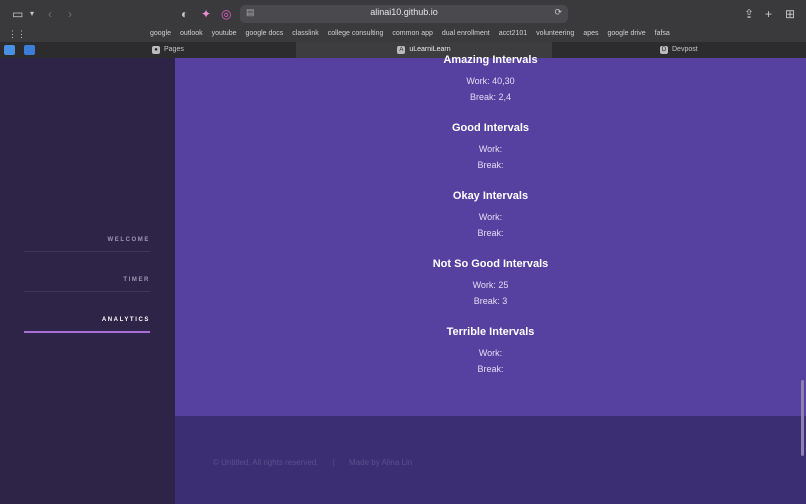 This screenshot has height=504, width=806. Describe the element at coordinates (87, 244) in the screenshot. I see `sidebar-item-welcome: WELCOME` at that location.